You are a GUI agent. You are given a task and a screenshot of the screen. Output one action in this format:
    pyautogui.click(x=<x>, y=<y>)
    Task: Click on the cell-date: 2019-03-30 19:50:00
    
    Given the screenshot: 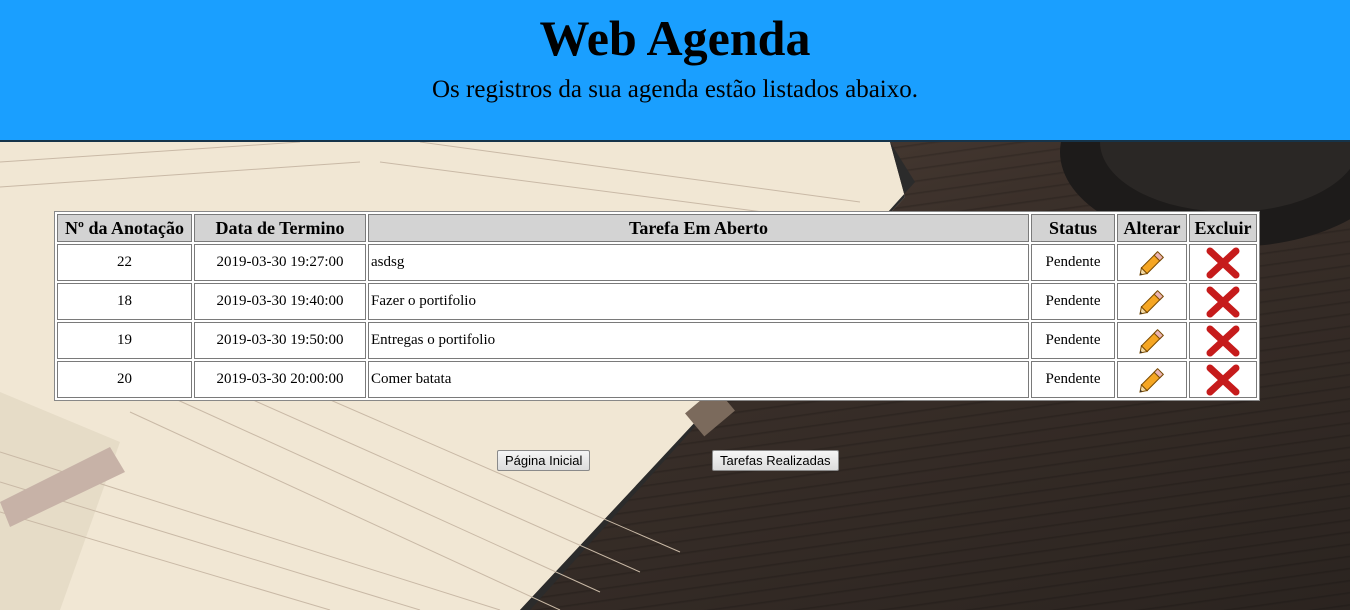 What is the action you would take?
    pyautogui.click(x=280, y=340)
    